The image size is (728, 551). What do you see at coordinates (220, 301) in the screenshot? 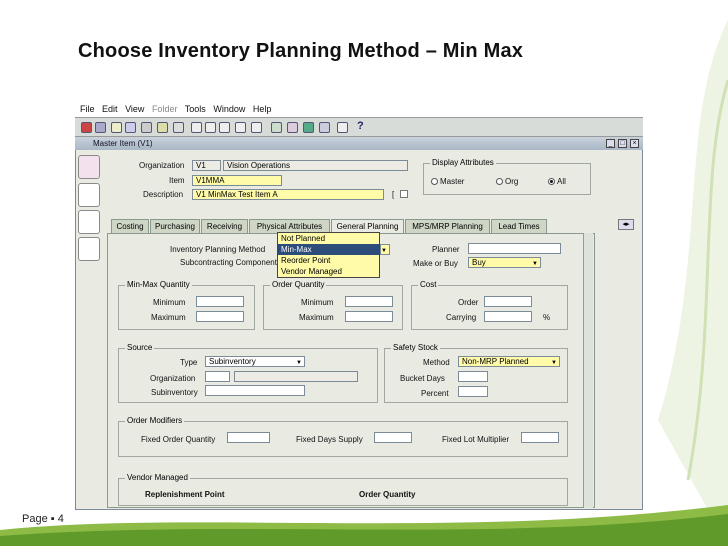
I see `minmax-minimum-field` at bounding box center [220, 301].